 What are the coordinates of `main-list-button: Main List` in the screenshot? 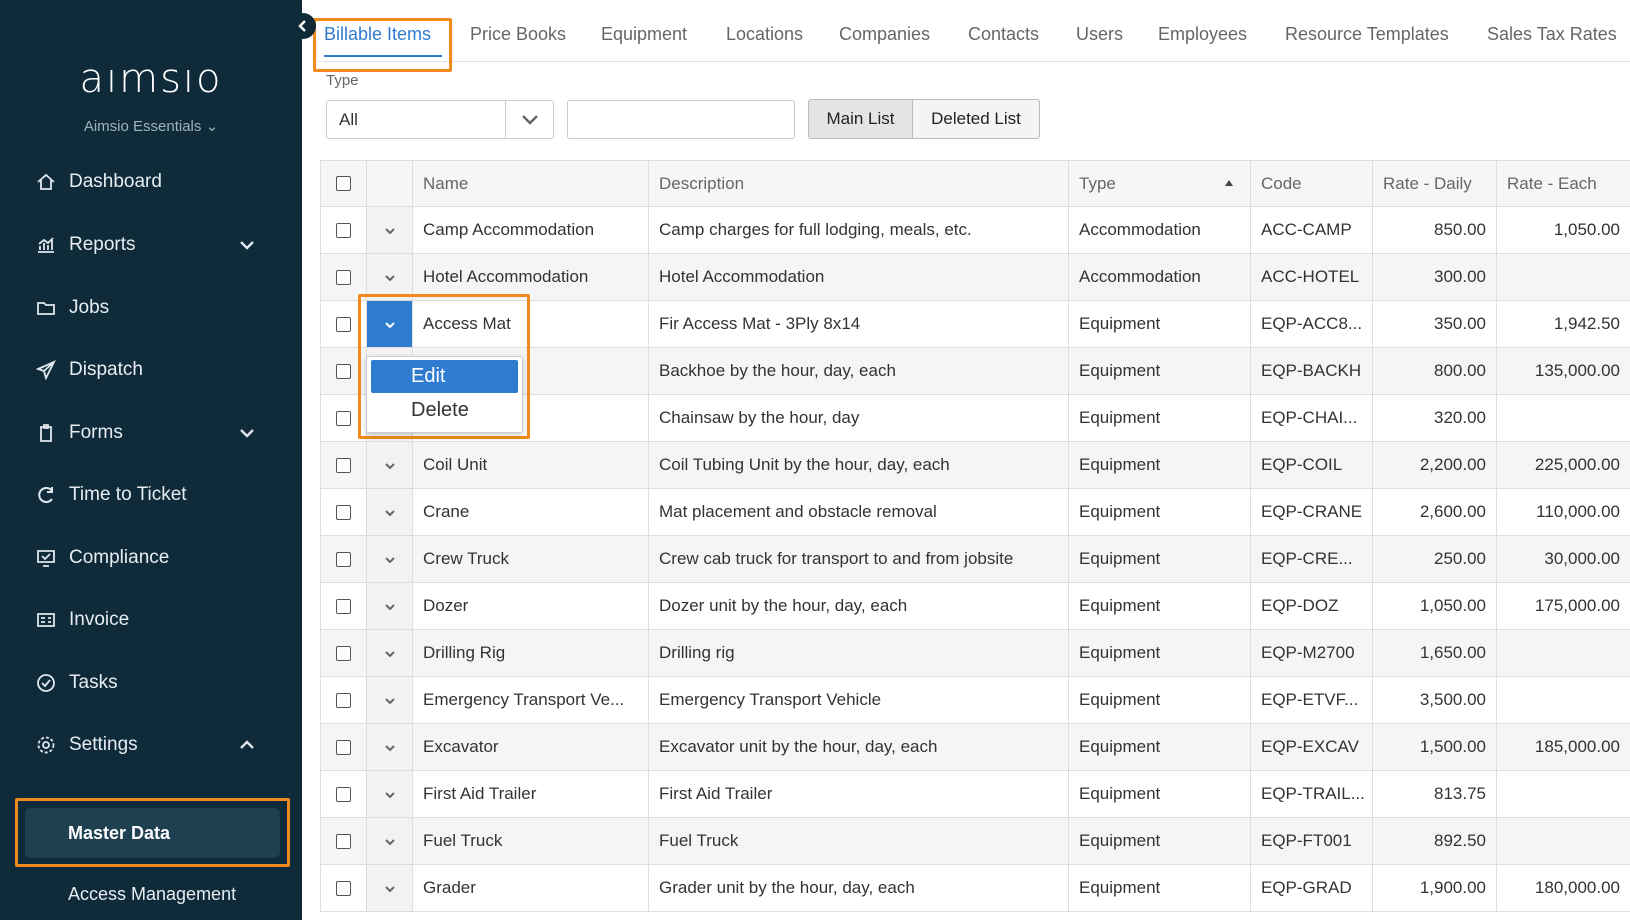 It's located at (860, 119).